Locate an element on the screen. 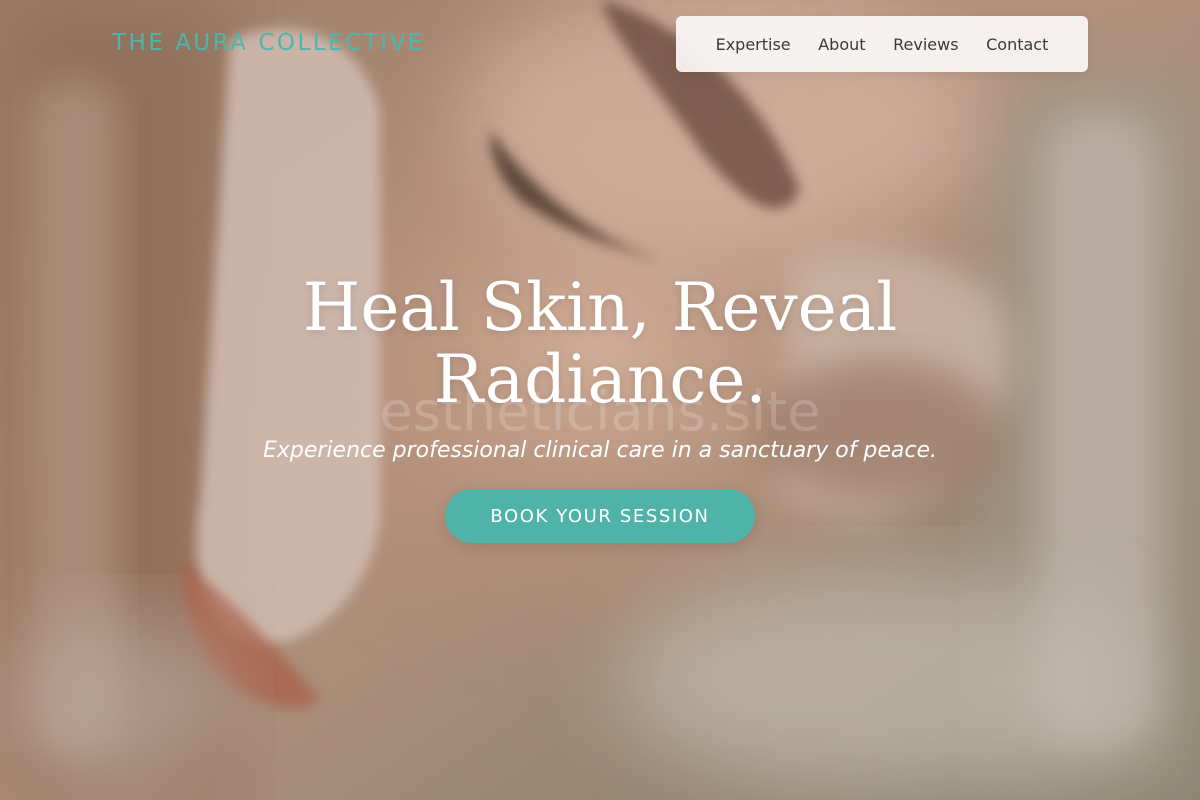 The width and height of the screenshot is (1200, 800). nav-link-reviews: Reviews is located at coordinates (925, 44).